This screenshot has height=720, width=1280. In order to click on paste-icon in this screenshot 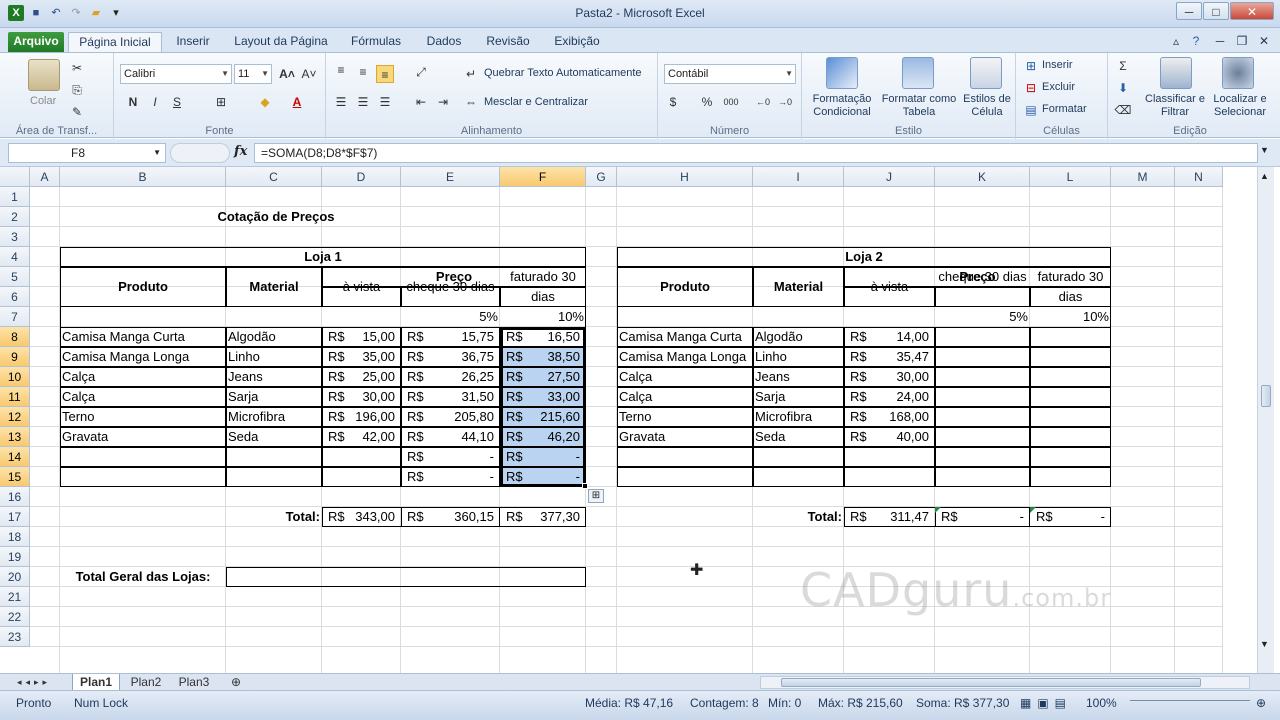, I will do `click(44, 75)`.